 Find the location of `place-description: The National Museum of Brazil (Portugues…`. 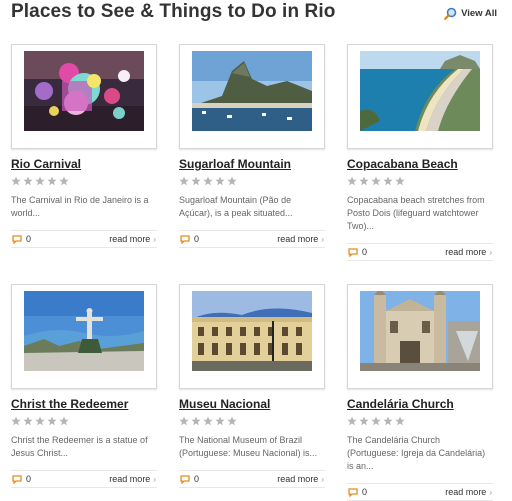

place-description: The National Museum of Brazil (Portugues… is located at coordinates (248, 446).